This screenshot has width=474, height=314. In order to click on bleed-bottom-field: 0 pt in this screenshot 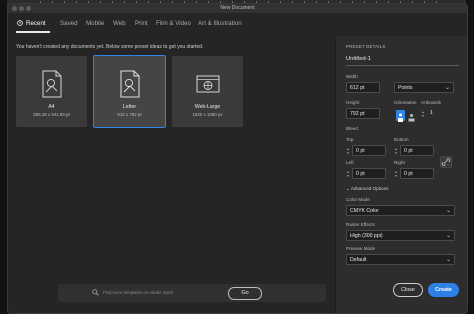, I will do `click(417, 150)`.